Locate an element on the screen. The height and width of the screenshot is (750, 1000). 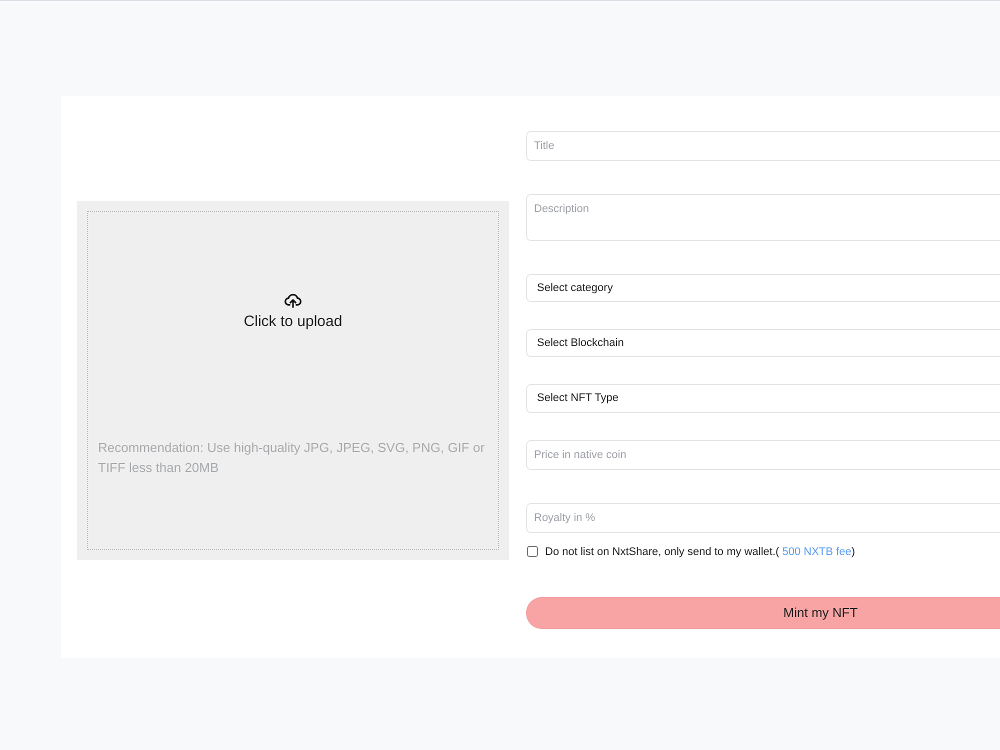
nft-type-select: Select NFT Type is located at coordinates (763, 398).